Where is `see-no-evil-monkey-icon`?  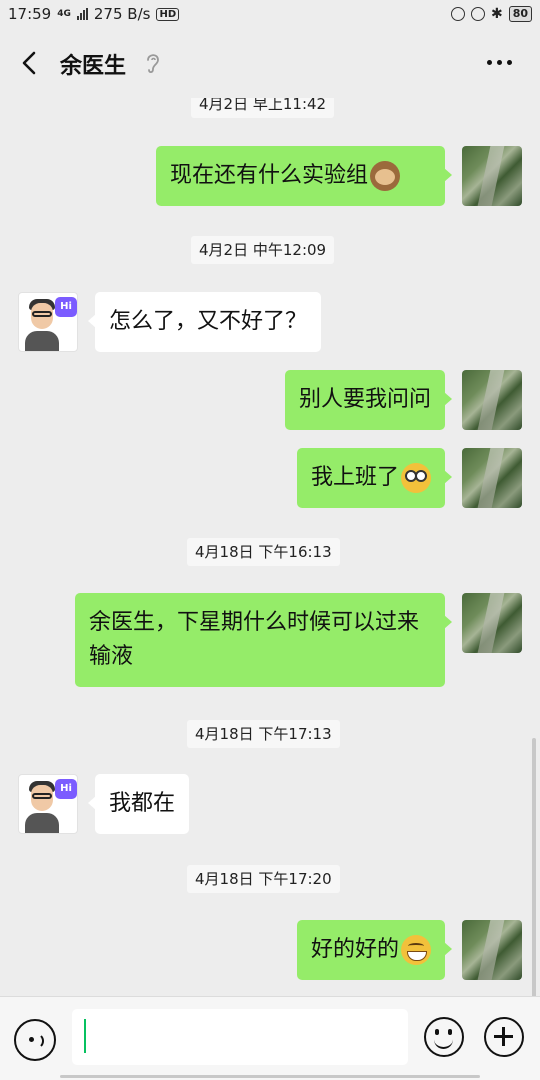 see-no-evil-monkey-icon is located at coordinates (385, 176).